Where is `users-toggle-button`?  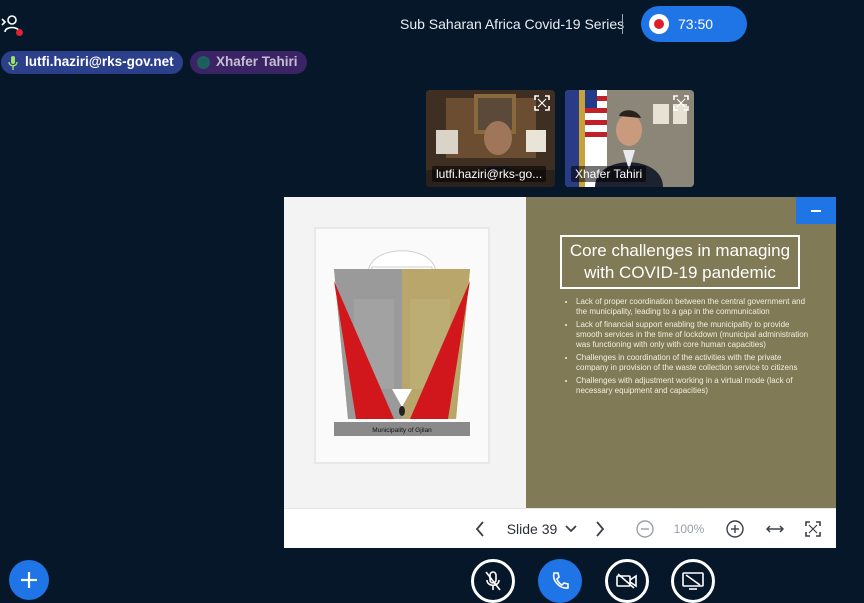 users-toggle-button is located at coordinates (15, 25).